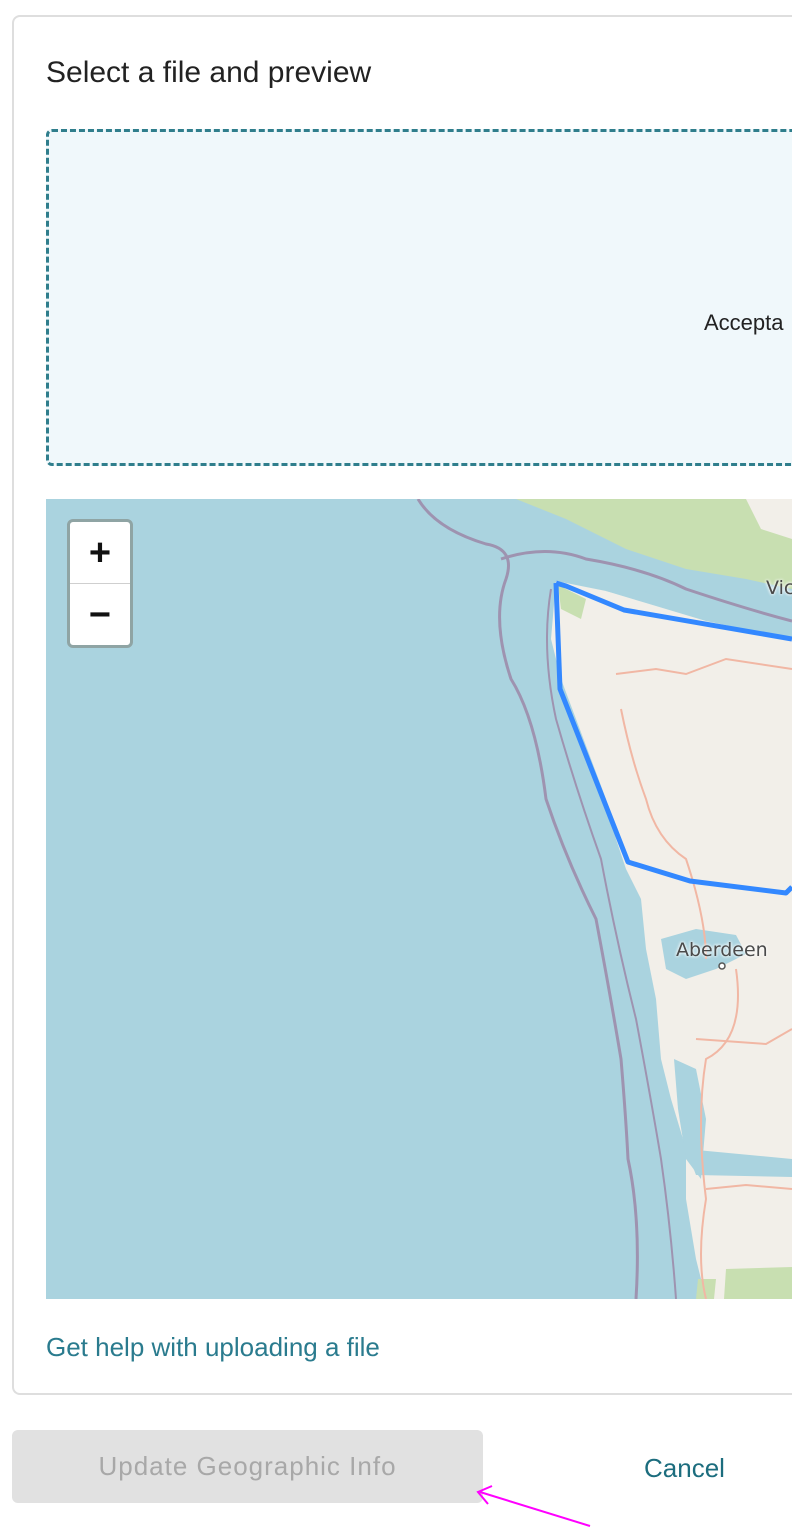 Image resolution: width=792 pixels, height=1528 pixels. What do you see at coordinates (722, 966) in the screenshot?
I see `aberdeen-dot` at bounding box center [722, 966].